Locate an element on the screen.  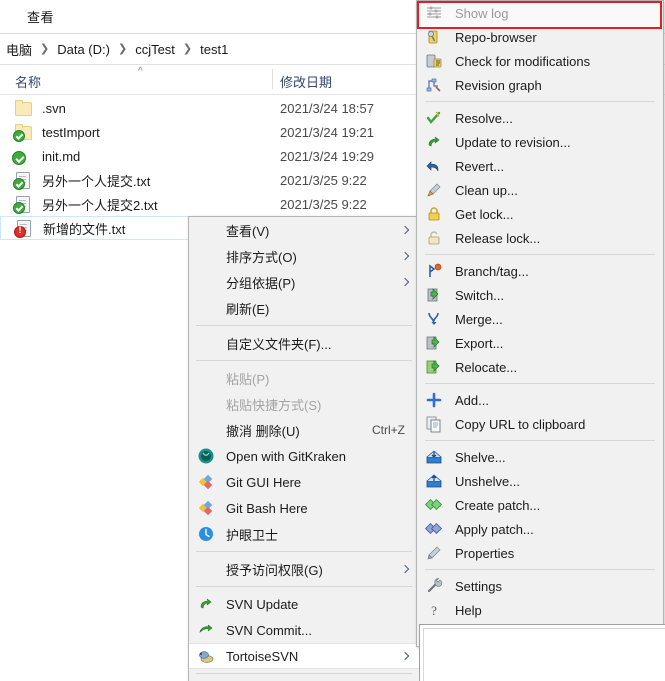
menu-item-settings: Settings is located at coordinates (540, 586).